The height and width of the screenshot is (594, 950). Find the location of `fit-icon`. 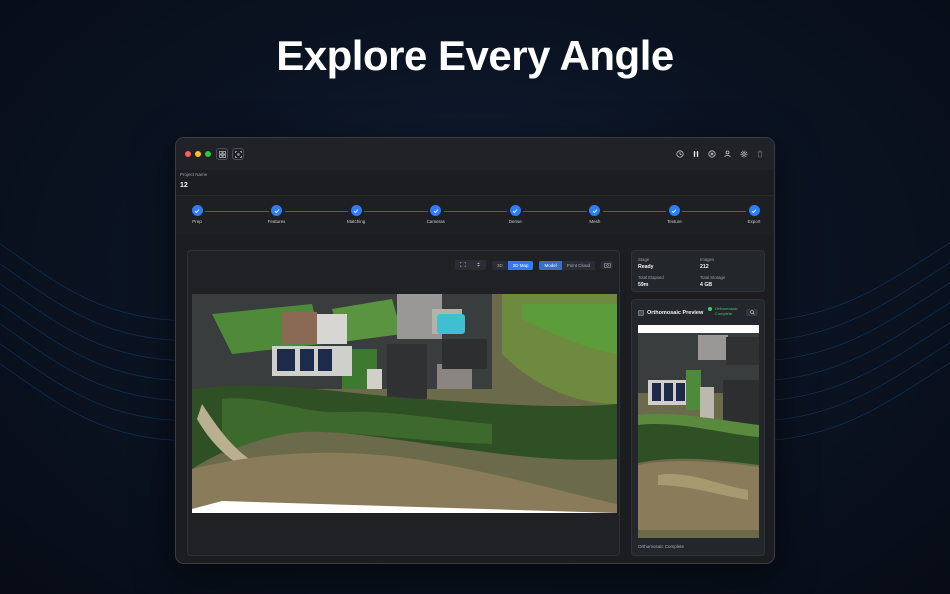

fit-icon is located at coordinates (463, 265).